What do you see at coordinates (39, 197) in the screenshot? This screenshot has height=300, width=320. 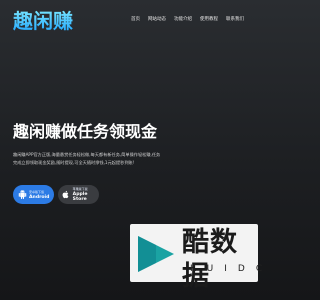 I see `android-download-label: Android` at bounding box center [39, 197].